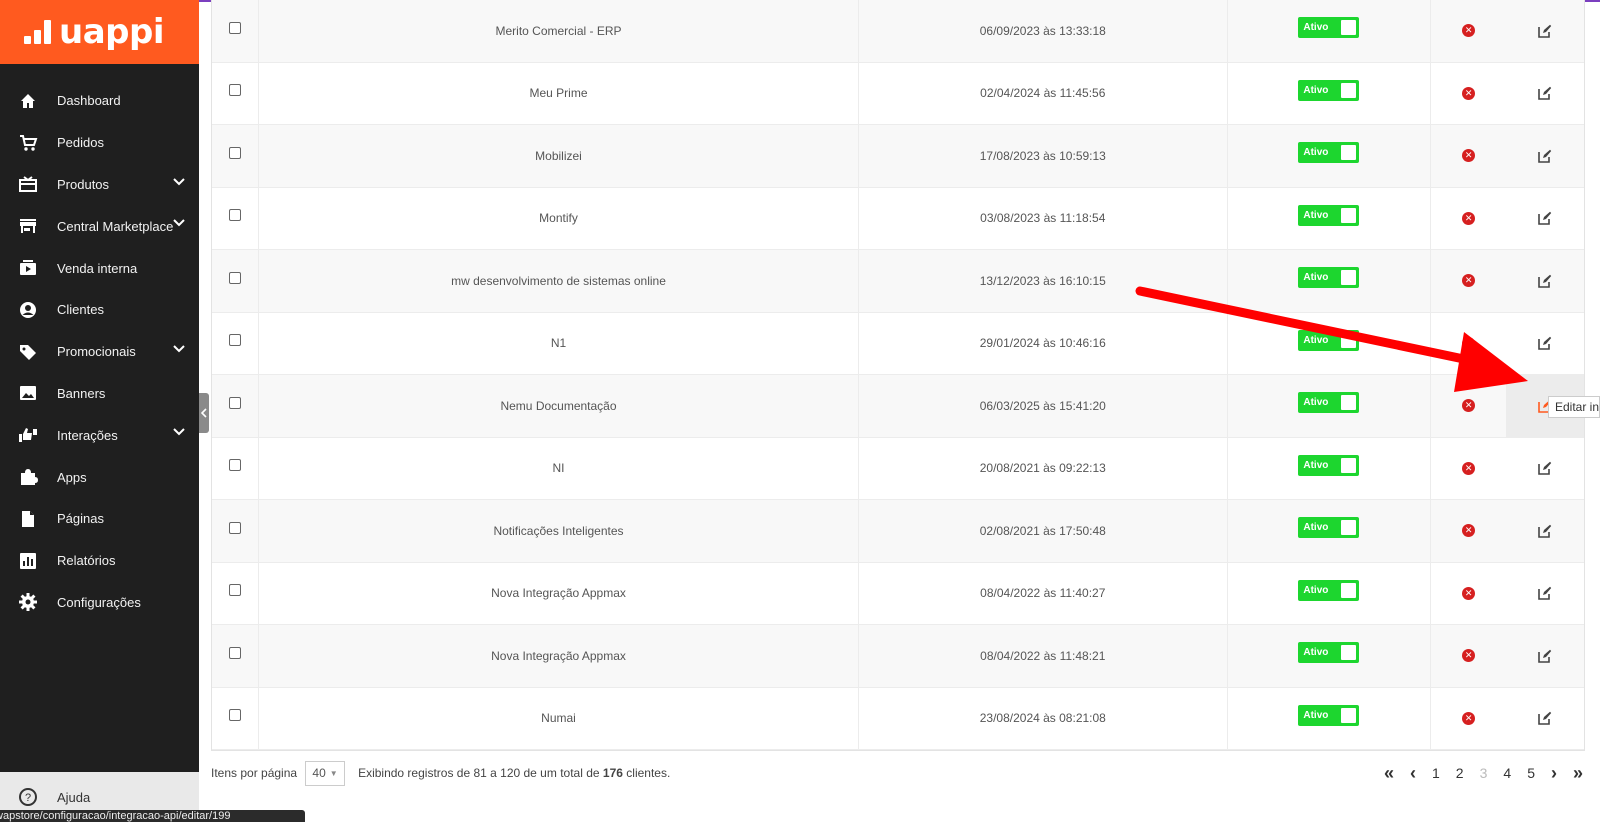 This screenshot has width=1600, height=822. I want to click on sidebar-item-venda-interna: Venda interna, so click(99, 268).